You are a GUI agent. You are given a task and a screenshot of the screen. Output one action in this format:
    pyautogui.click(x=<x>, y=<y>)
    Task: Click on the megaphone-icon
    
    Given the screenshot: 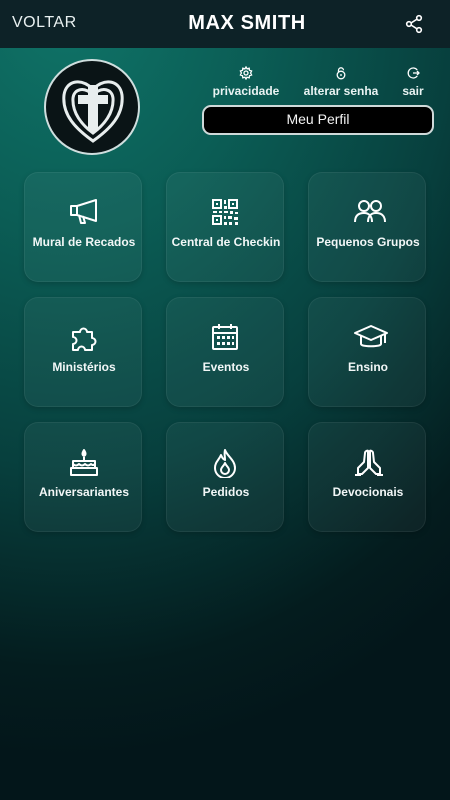 What is the action you would take?
    pyautogui.click(x=83, y=211)
    